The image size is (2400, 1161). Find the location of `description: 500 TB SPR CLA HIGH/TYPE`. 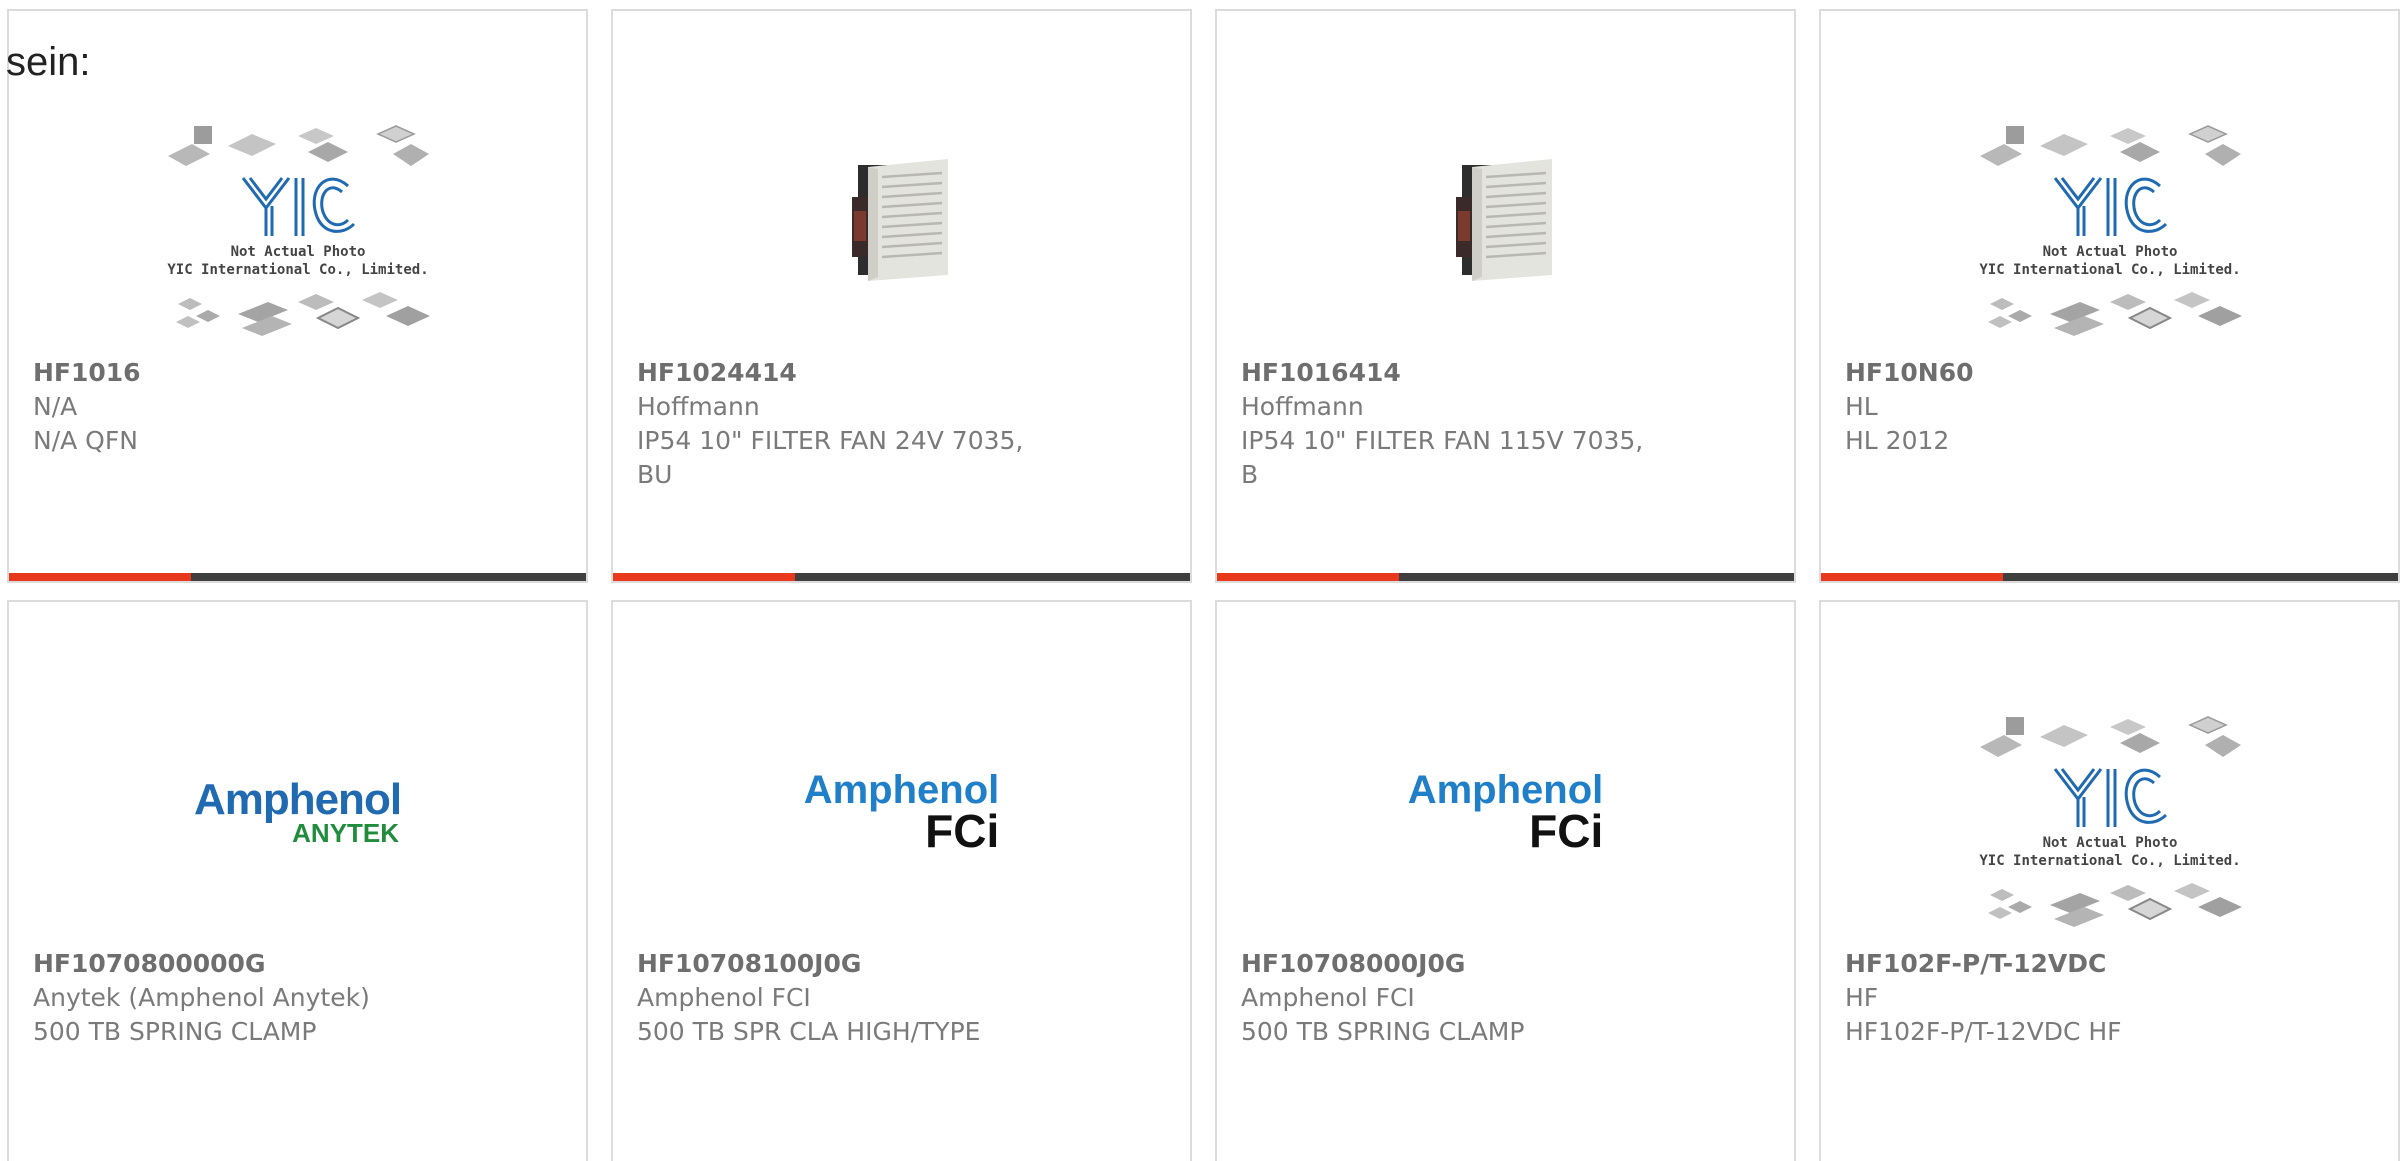

description: 500 TB SPR CLA HIGH/TYPE is located at coordinates (809, 1031).